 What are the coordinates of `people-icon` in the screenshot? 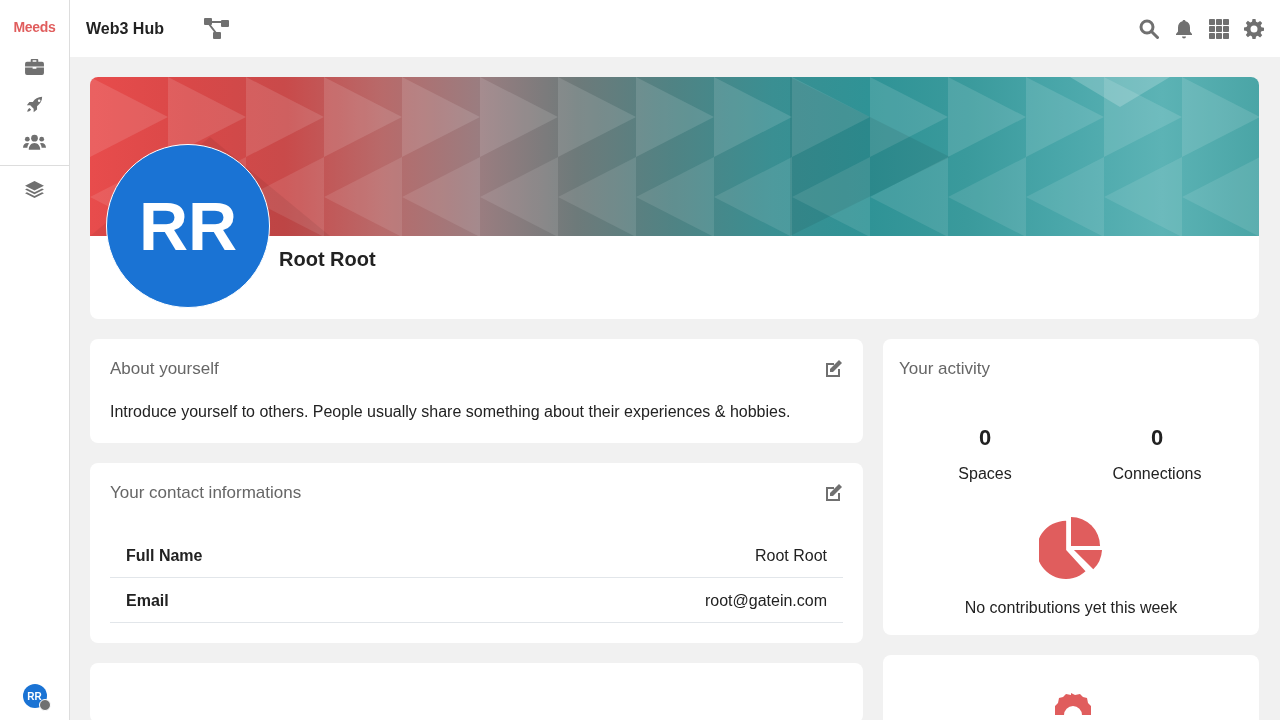 It's located at (34, 142).